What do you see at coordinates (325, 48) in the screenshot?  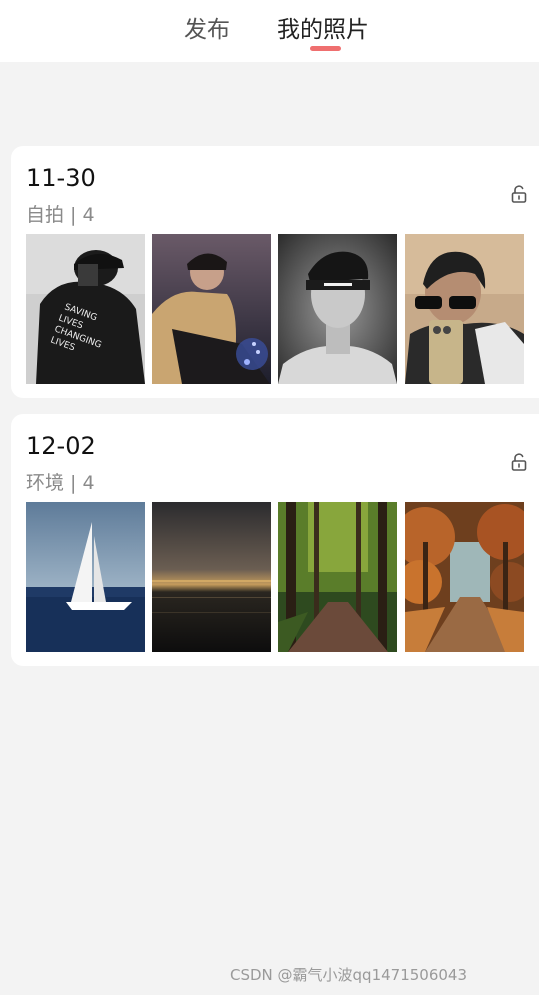 I see `active-tab-indicator` at bounding box center [325, 48].